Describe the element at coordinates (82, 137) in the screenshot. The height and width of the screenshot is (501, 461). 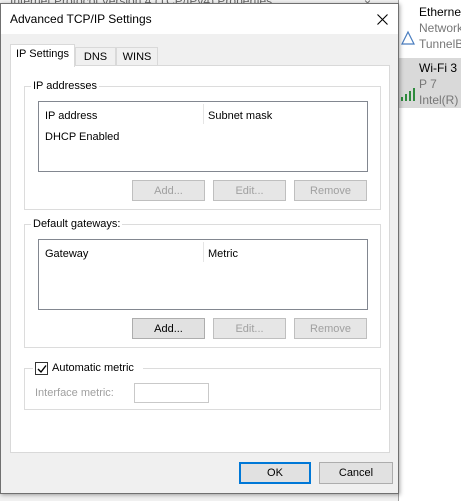
I see `list-item: DHCP Enabled` at that location.